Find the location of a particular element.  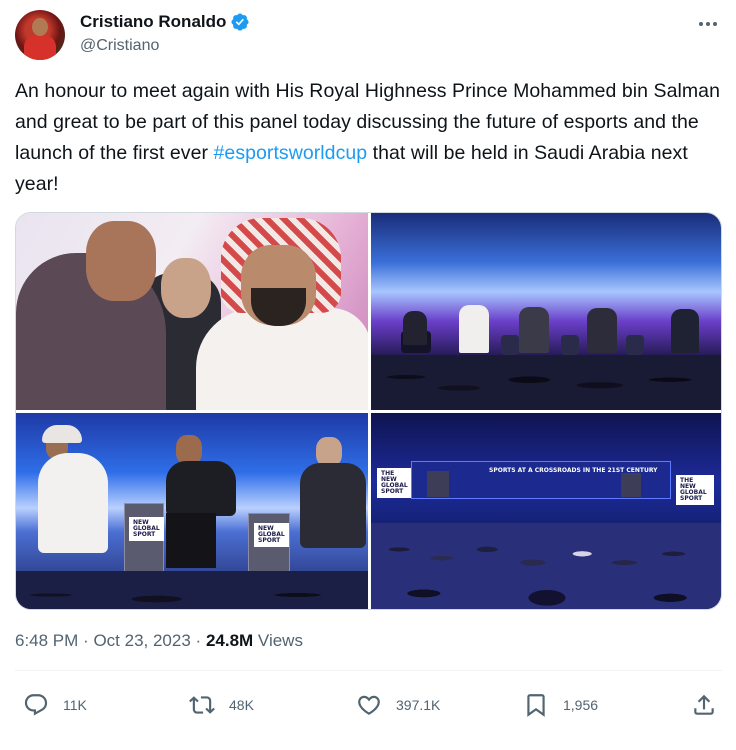

hashtag-link: #esportsworldcup is located at coordinates (291, 153).